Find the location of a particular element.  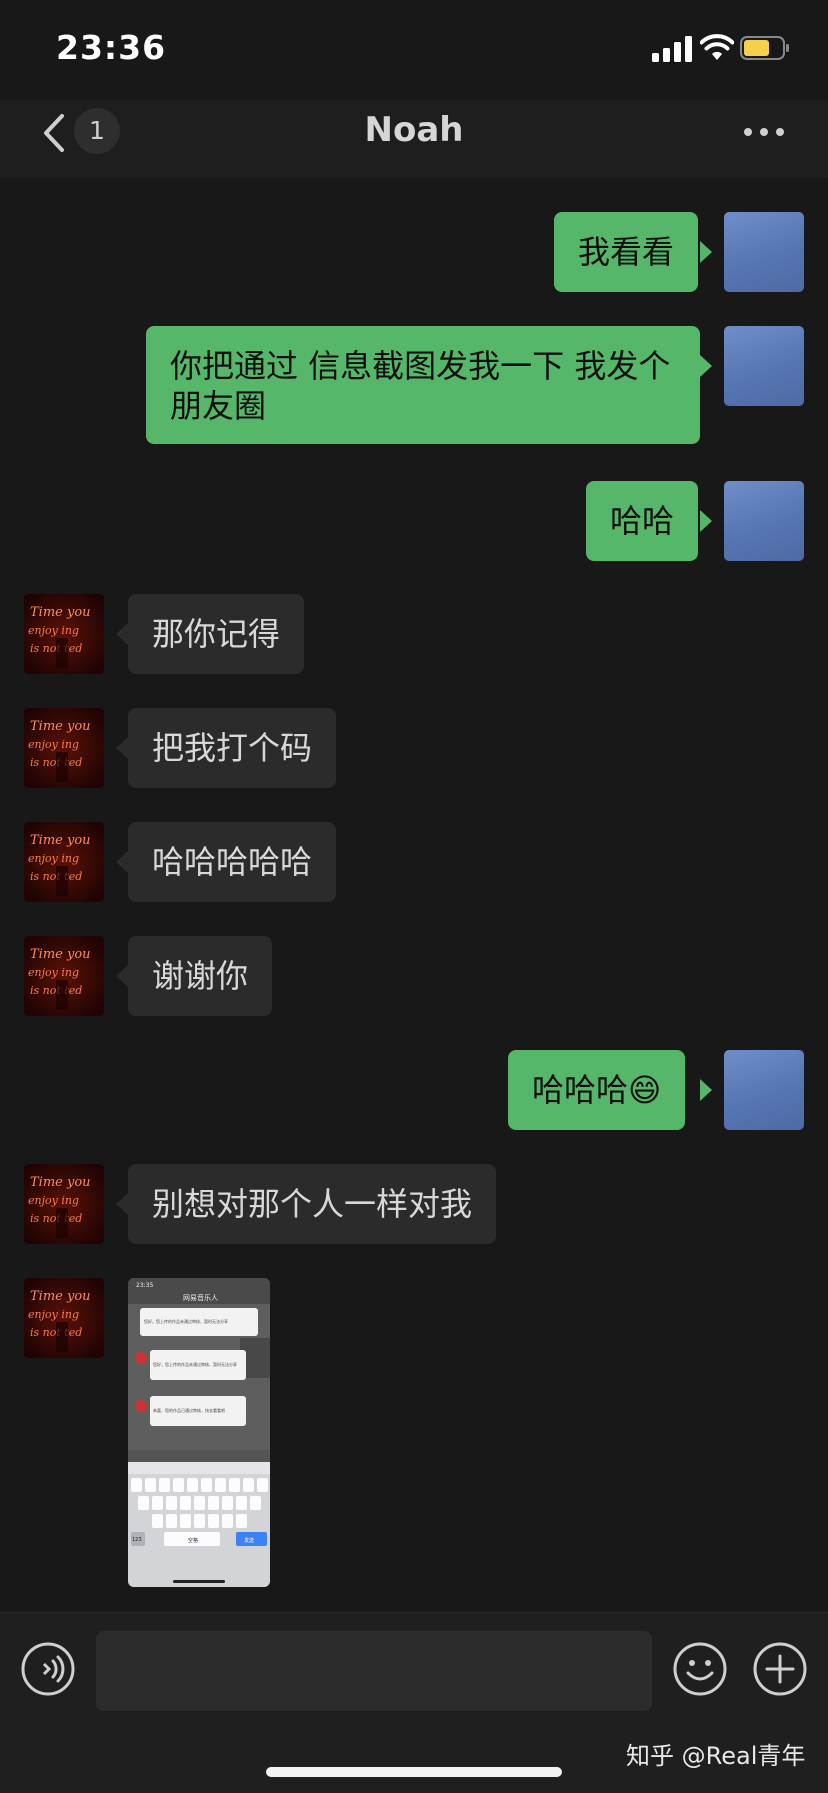

chat-title: Noah is located at coordinates (414, 130).